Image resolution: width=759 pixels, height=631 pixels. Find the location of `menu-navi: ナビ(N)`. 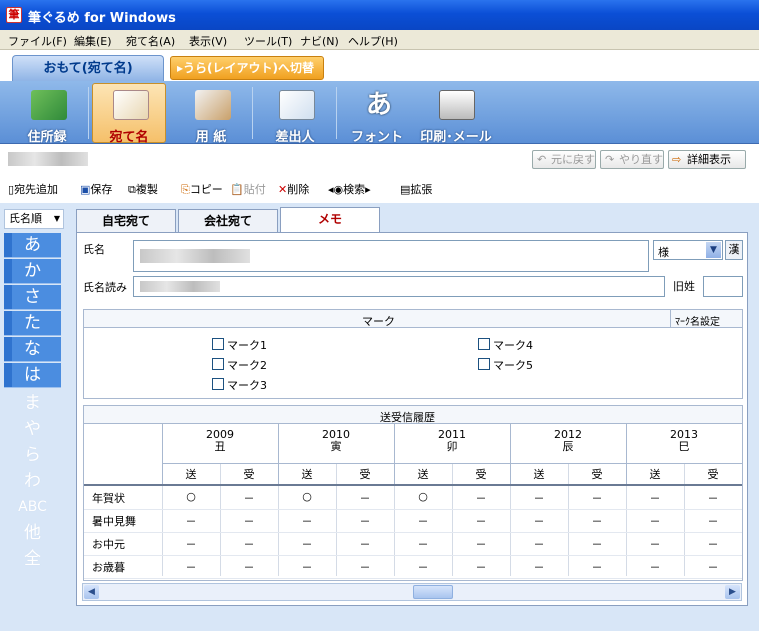

menu-navi: ナビ(N) is located at coordinates (319, 41).